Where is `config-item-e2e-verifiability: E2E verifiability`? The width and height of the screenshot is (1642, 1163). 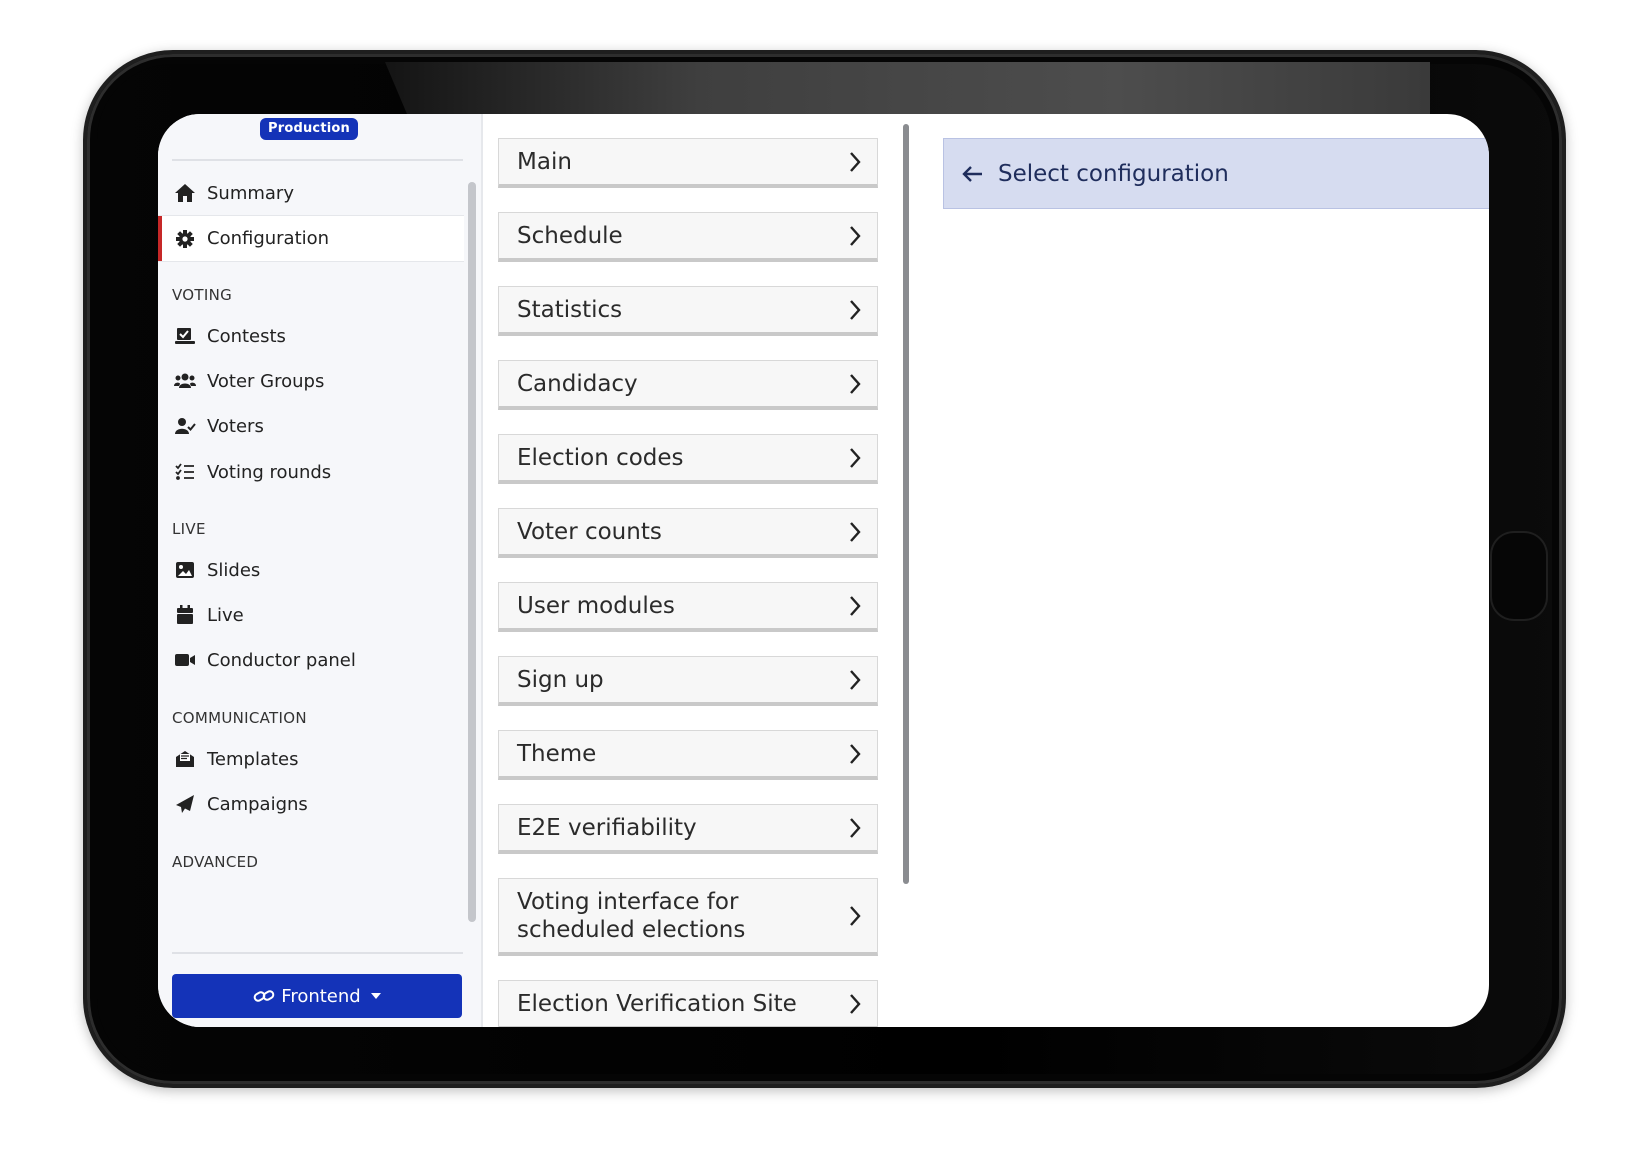
config-item-e2e-verifiability: E2E verifiability is located at coordinates (688, 829).